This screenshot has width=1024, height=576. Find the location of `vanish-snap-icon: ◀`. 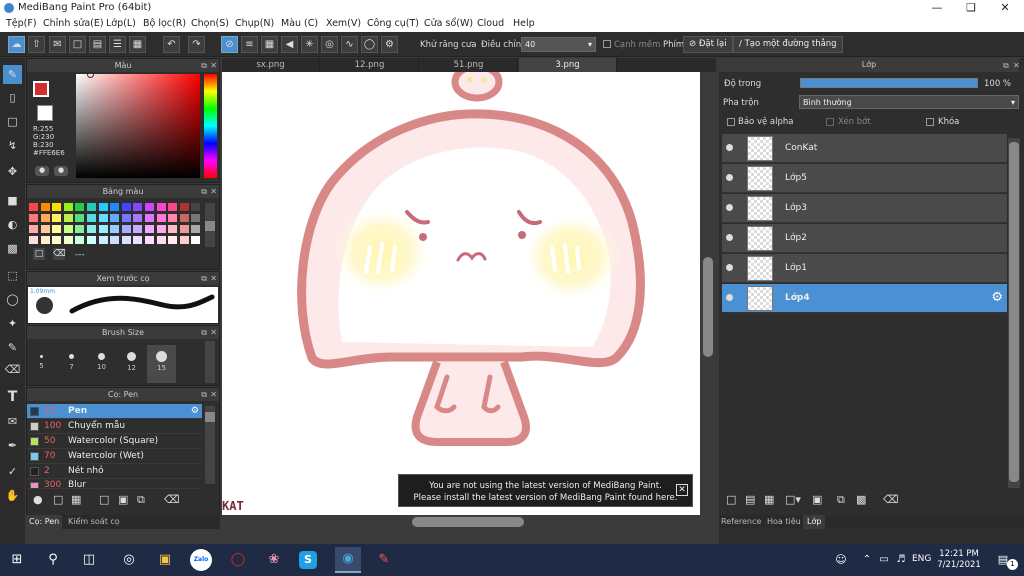

vanish-snap-icon: ◀ is located at coordinates (289, 44).